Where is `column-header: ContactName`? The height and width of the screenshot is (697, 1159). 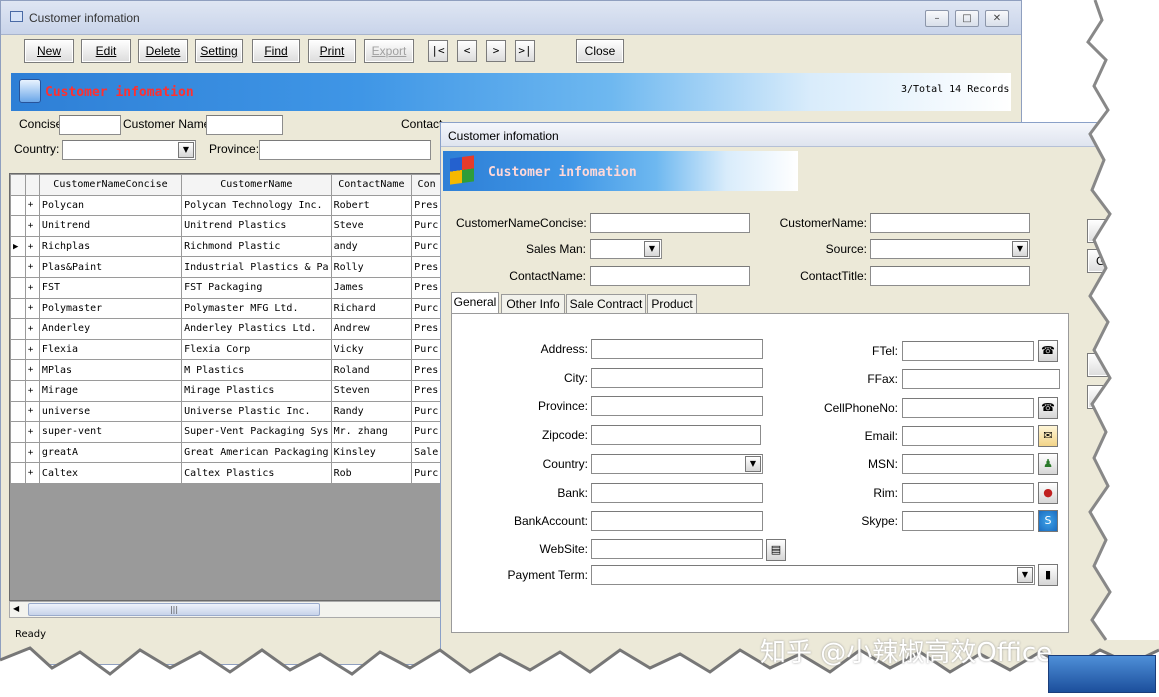
column-header: ContactName is located at coordinates (371, 185).